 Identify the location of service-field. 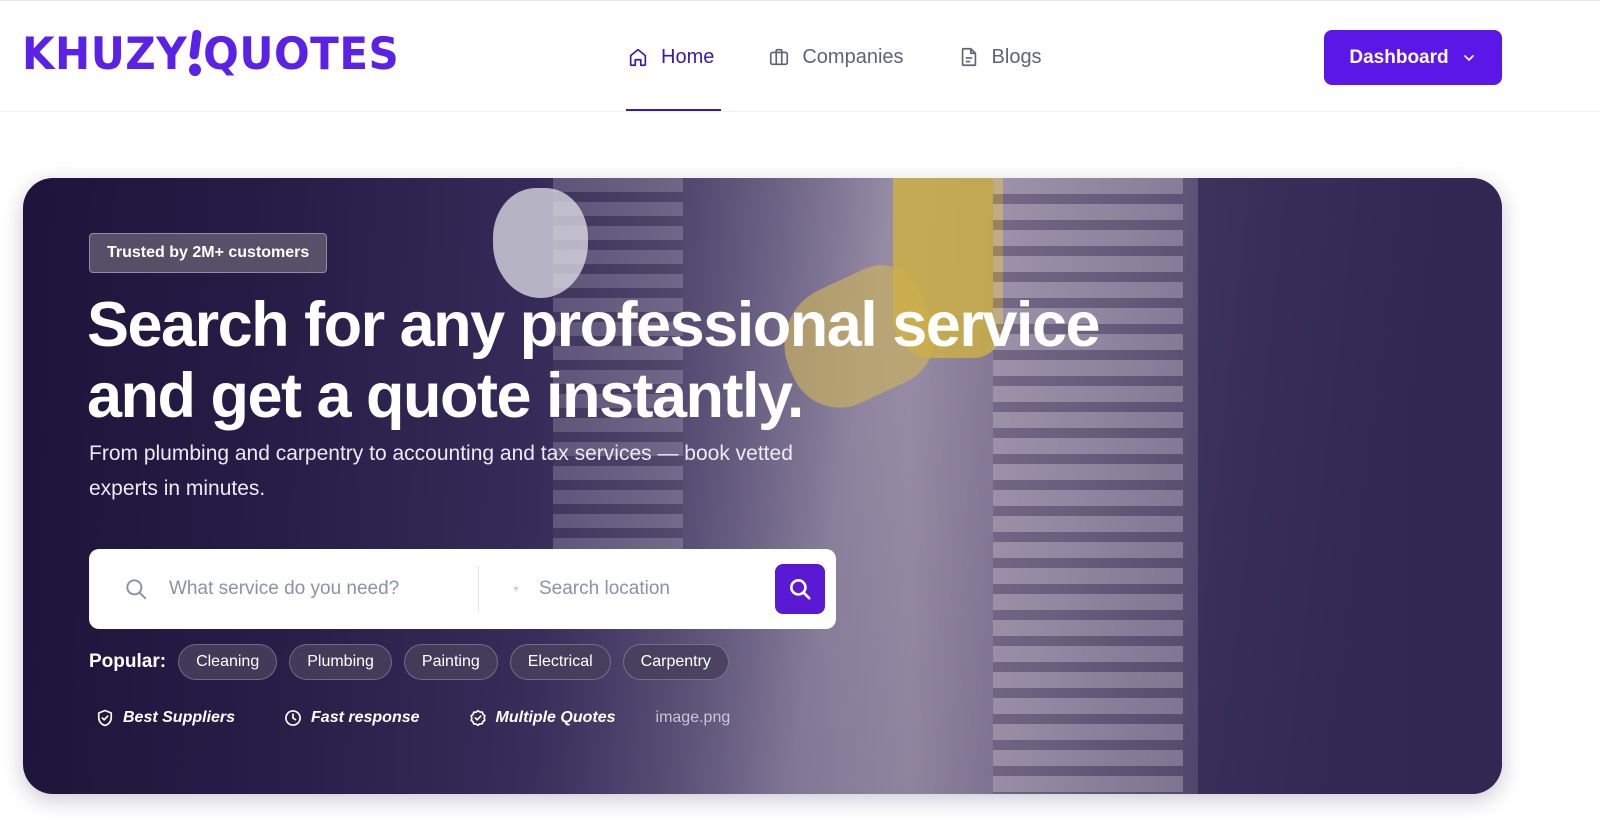
(284, 589).